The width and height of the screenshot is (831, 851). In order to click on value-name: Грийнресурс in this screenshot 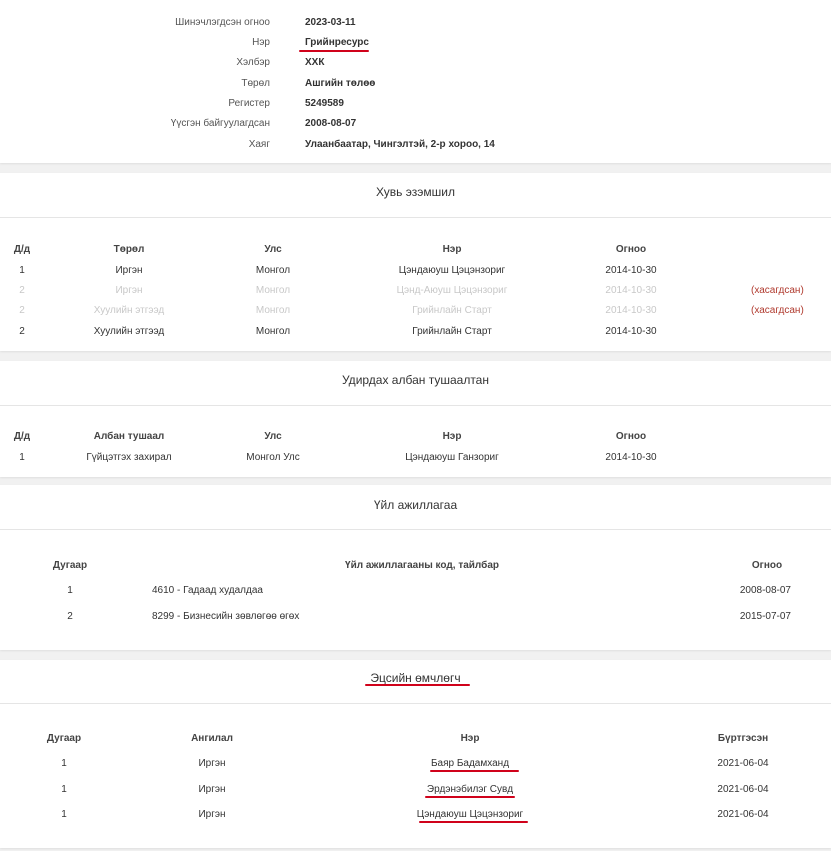, I will do `click(337, 42)`.